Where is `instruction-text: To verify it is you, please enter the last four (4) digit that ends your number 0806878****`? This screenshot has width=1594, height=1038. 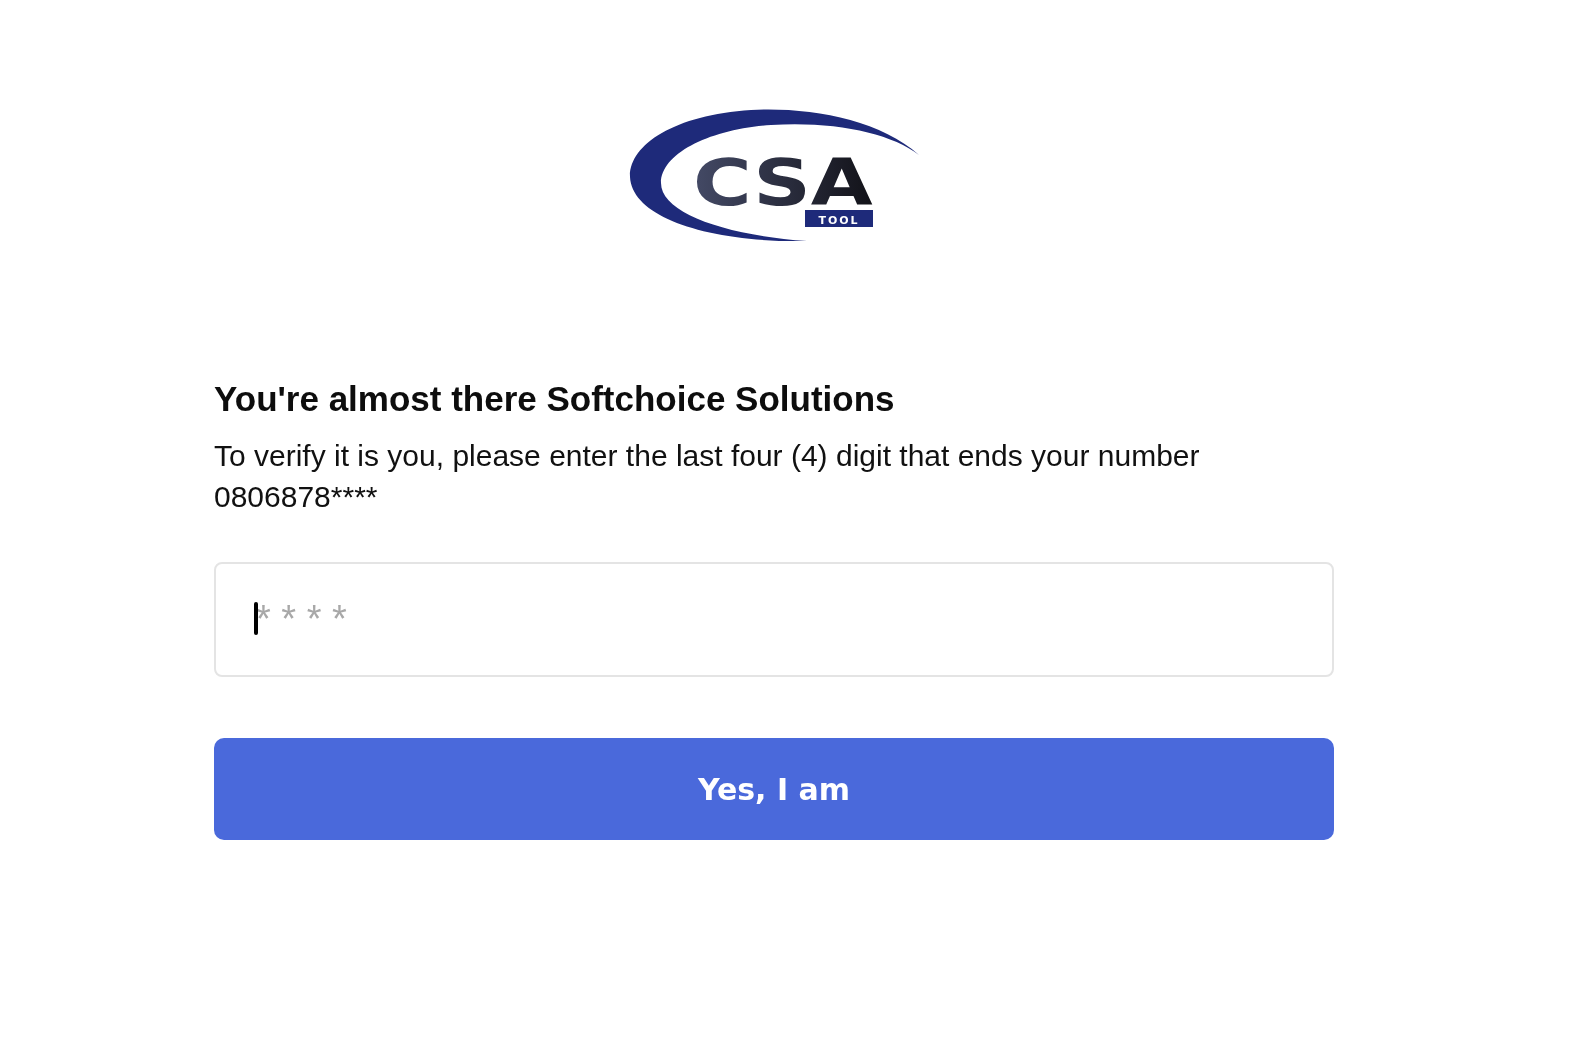 instruction-text: To verify it is you, please enter the last four (4) digit that ends your number 0806878**** is located at coordinates (707, 476).